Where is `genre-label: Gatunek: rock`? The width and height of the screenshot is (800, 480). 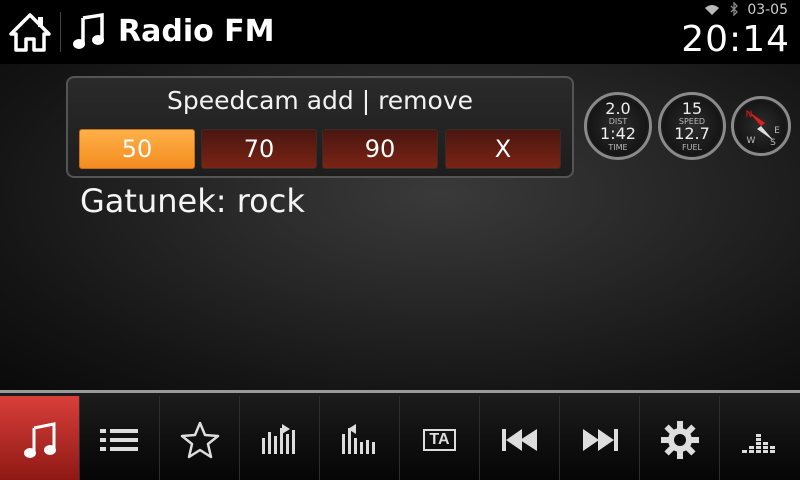
genre-label: Gatunek: rock is located at coordinates (192, 201).